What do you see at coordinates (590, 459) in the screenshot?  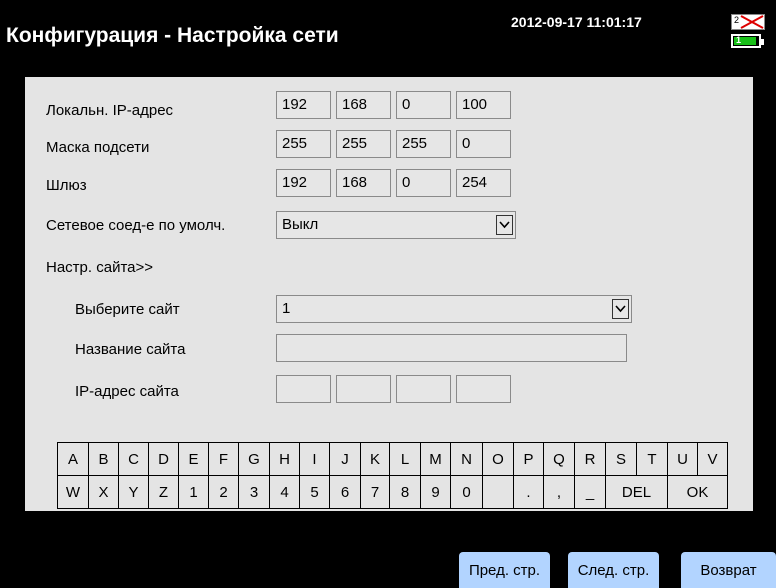 I see `key: R` at bounding box center [590, 459].